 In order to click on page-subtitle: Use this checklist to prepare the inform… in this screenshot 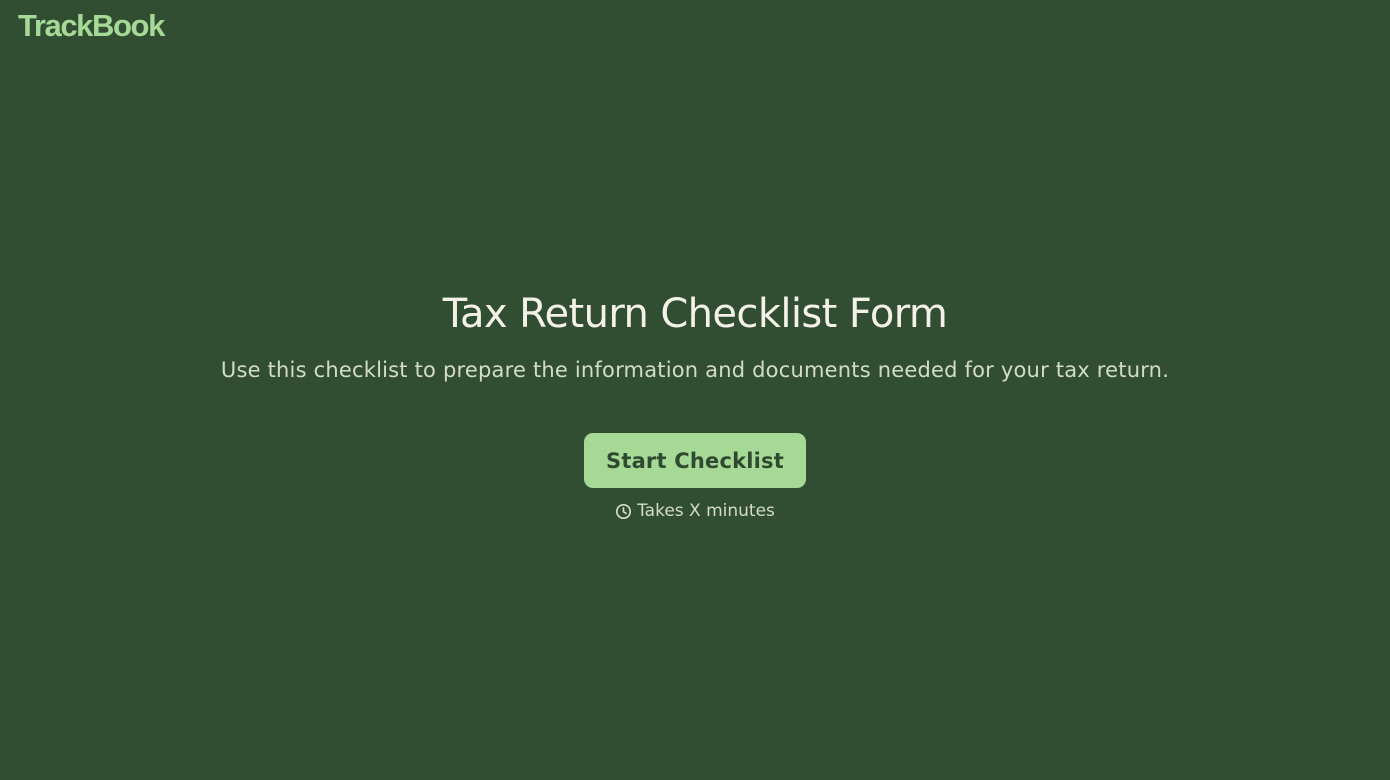, I will do `click(695, 370)`.